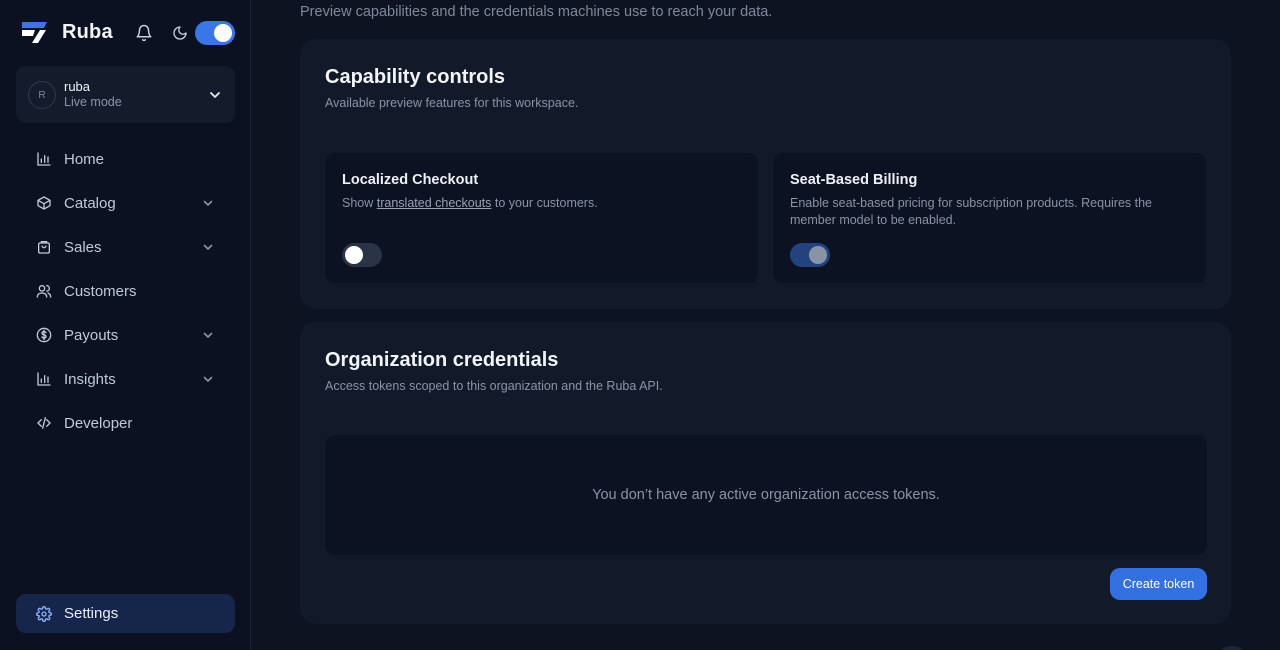 This screenshot has height=650, width=1280. I want to click on nav-label: Developer, so click(98, 423).